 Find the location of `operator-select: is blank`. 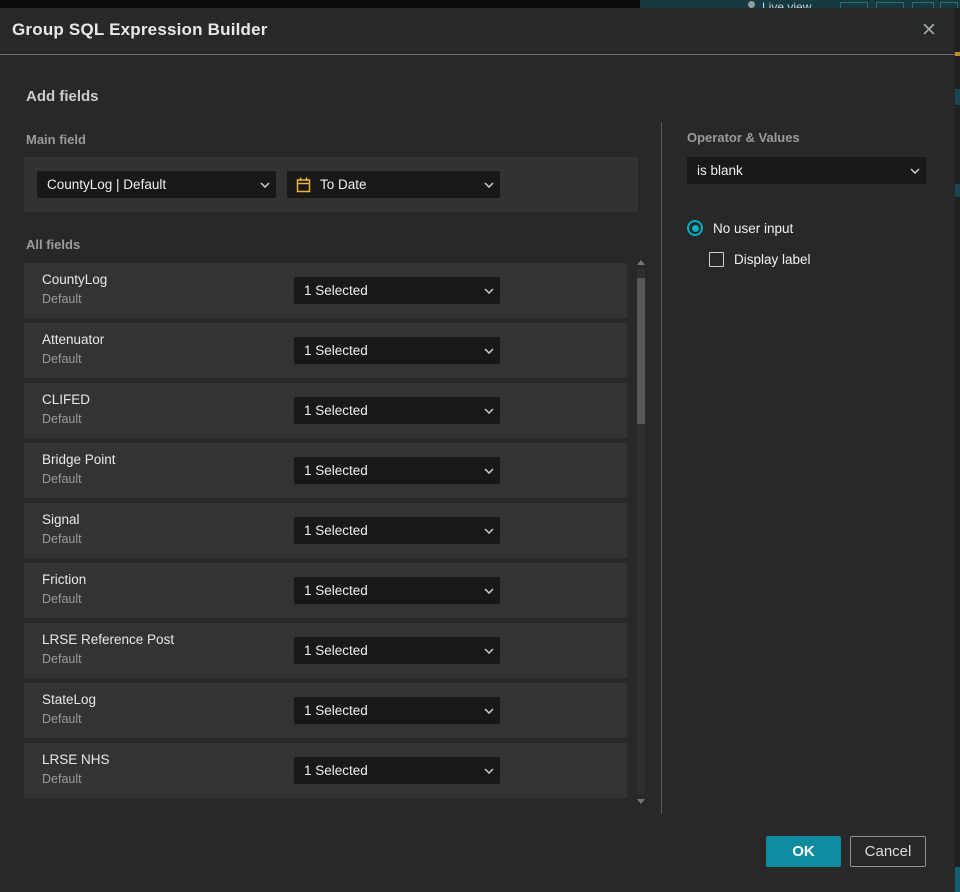

operator-select: is blank is located at coordinates (806, 170).